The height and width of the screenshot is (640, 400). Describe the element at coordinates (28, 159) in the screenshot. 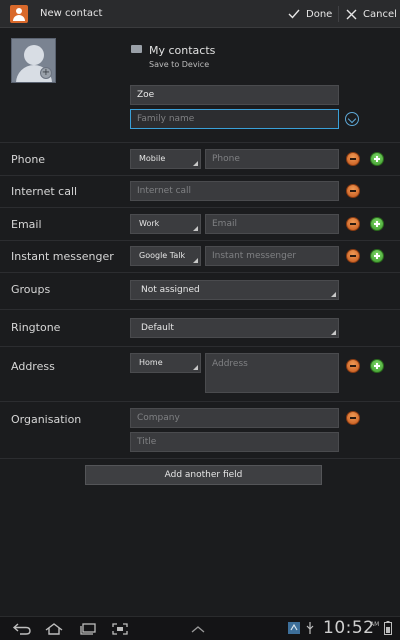

I see `phone-label: Phone` at that location.